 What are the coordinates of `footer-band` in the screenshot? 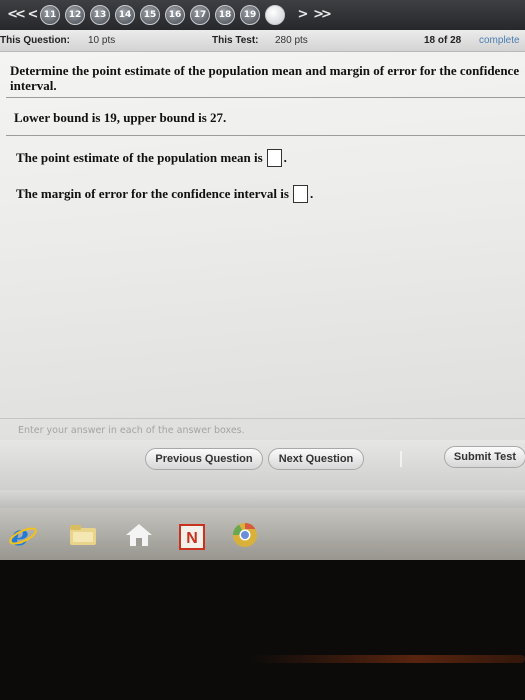 It's located at (262, 499).